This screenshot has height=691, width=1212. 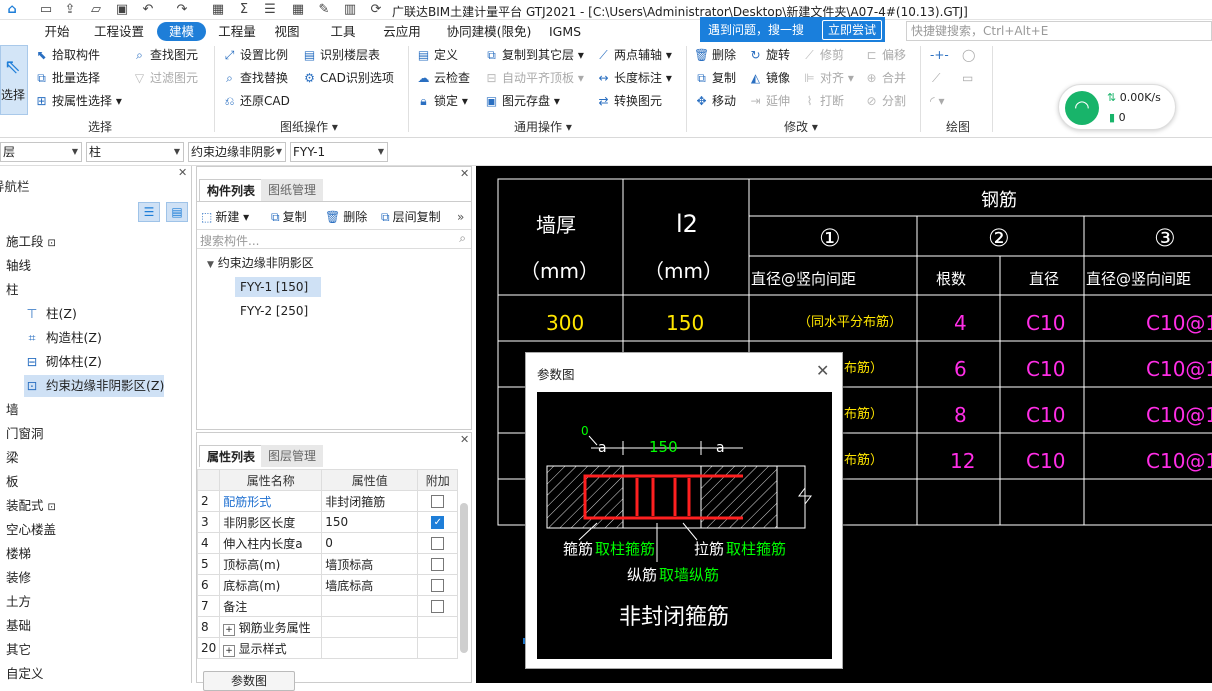 I want to click on nav-item-foundation: 基础, so click(x=18, y=626).